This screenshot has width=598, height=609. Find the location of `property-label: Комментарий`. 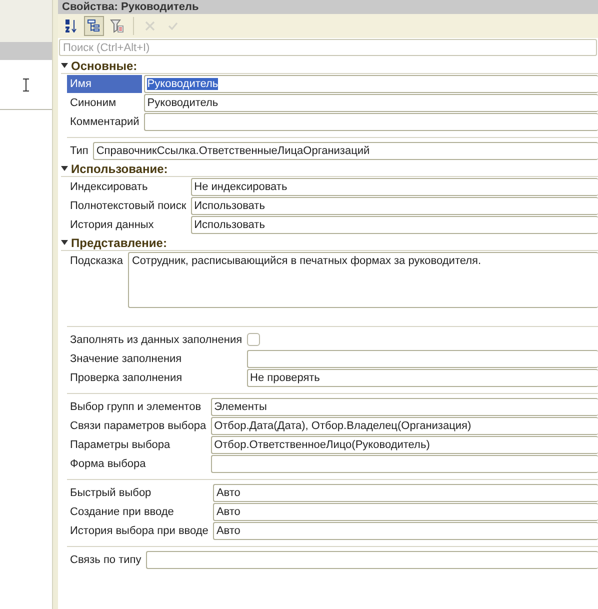

property-label: Комментарий is located at coordinates (104, 122).